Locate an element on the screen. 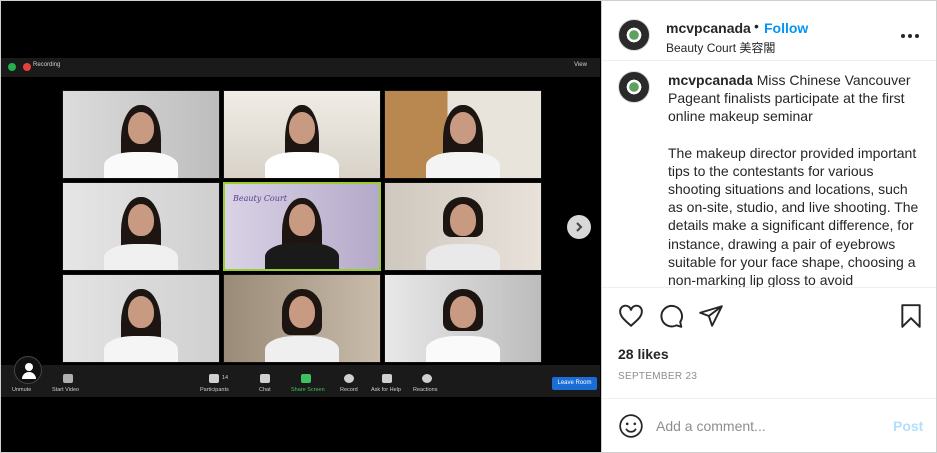 This screenshot has width=937, height=453. comment-input is located at coordinates (771, 426).